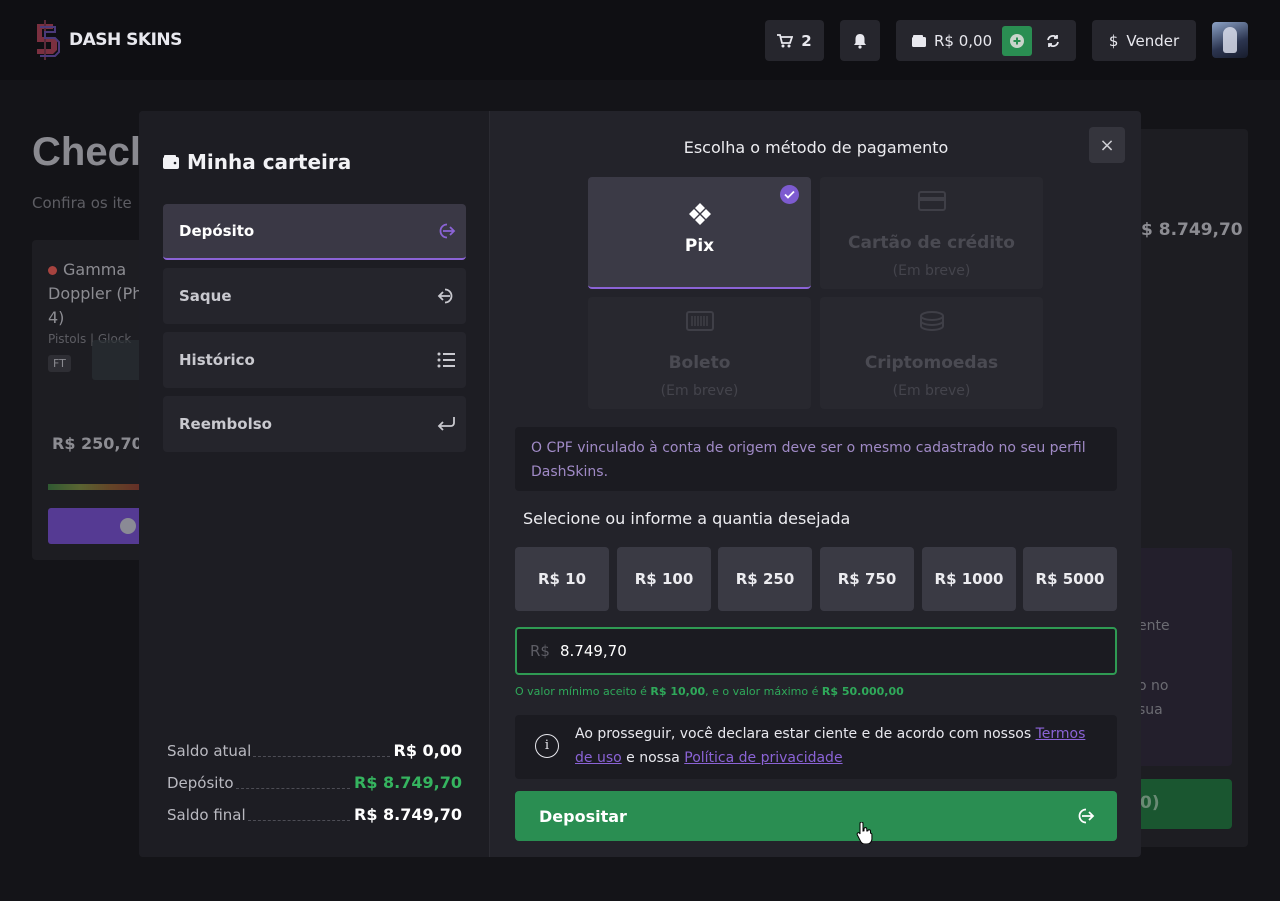 The height and width of the screenshot is (901, 1280). I want to click on pix-icon, so click(699, 214).